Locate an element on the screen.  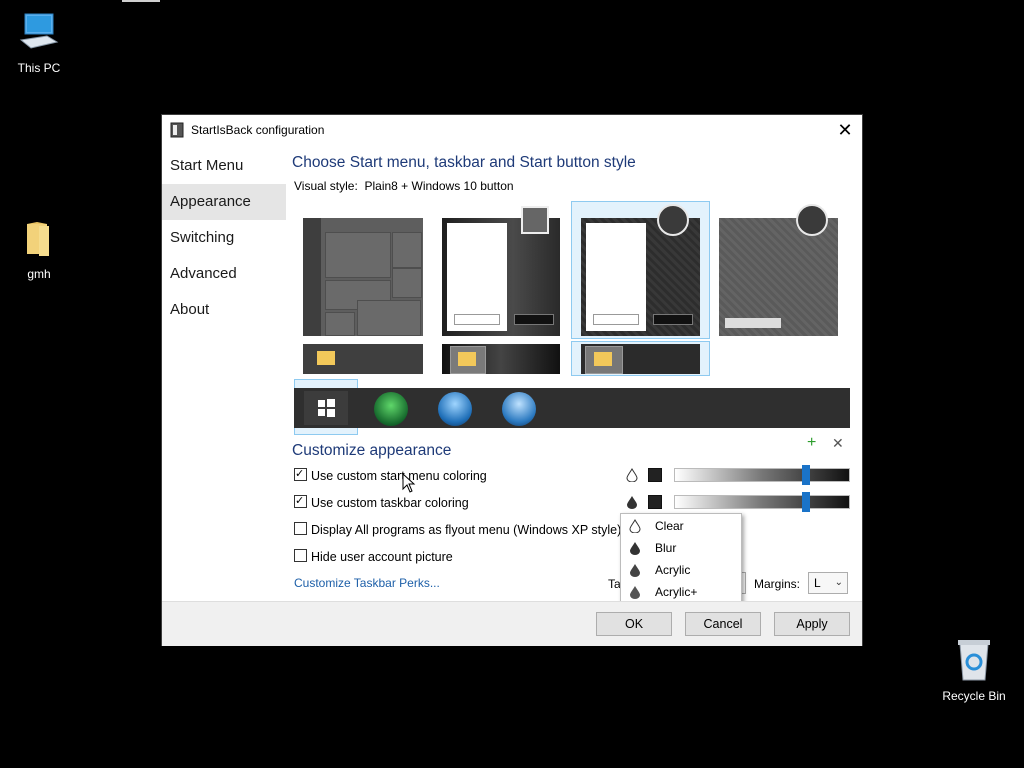
start-menu-transparency-slider is located at coordinates (762, 475).